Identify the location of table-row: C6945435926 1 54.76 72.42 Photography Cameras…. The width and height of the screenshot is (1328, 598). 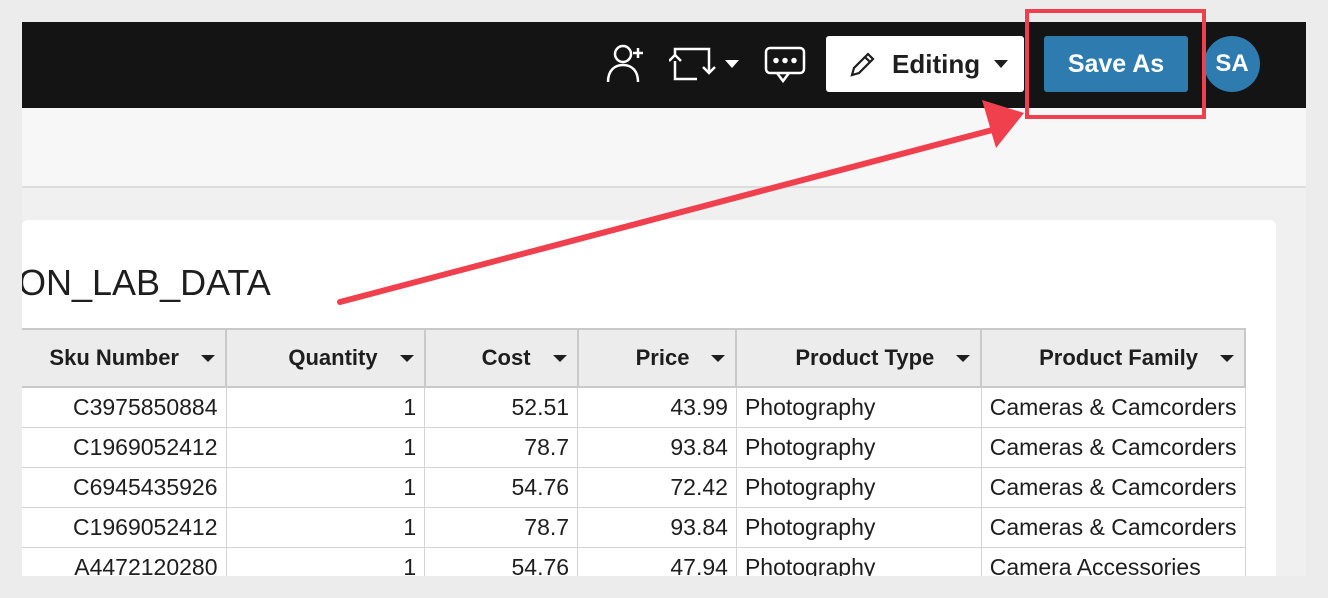
(634, 487).